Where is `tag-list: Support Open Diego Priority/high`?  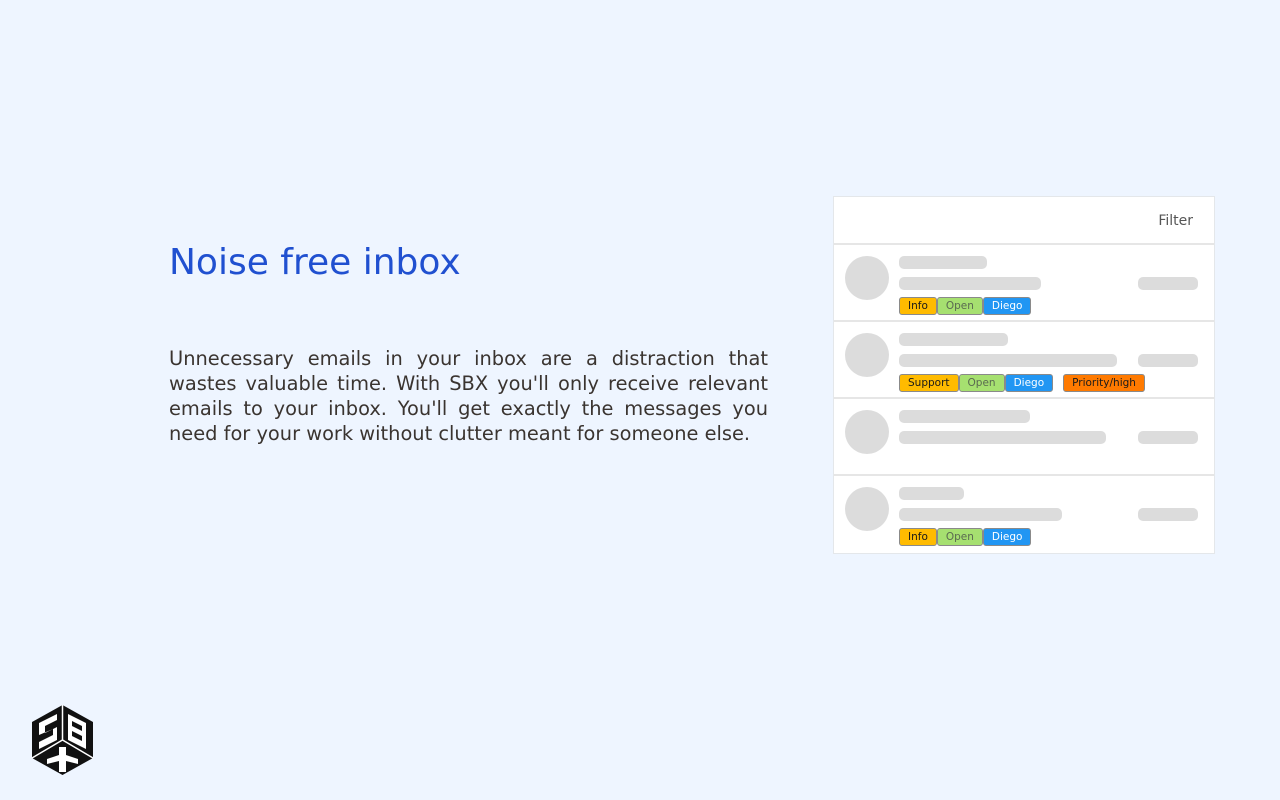
tag-list: Support Open Diego Priority/high is located at coordinates (1022, 383).